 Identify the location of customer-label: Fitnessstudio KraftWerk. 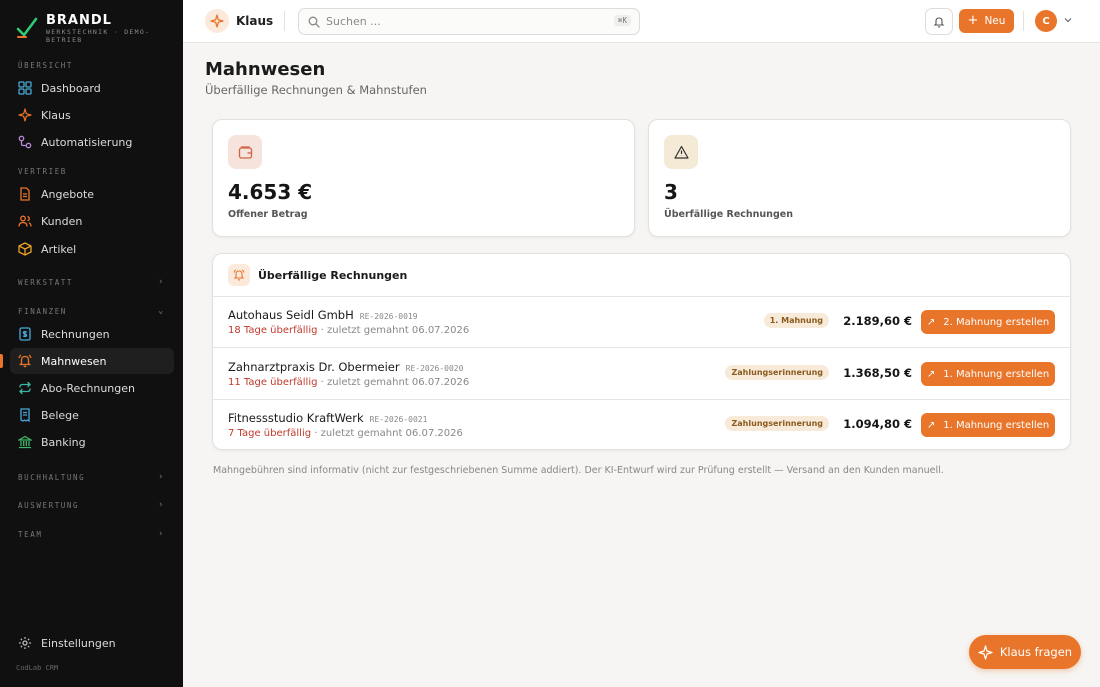
(296, 418).